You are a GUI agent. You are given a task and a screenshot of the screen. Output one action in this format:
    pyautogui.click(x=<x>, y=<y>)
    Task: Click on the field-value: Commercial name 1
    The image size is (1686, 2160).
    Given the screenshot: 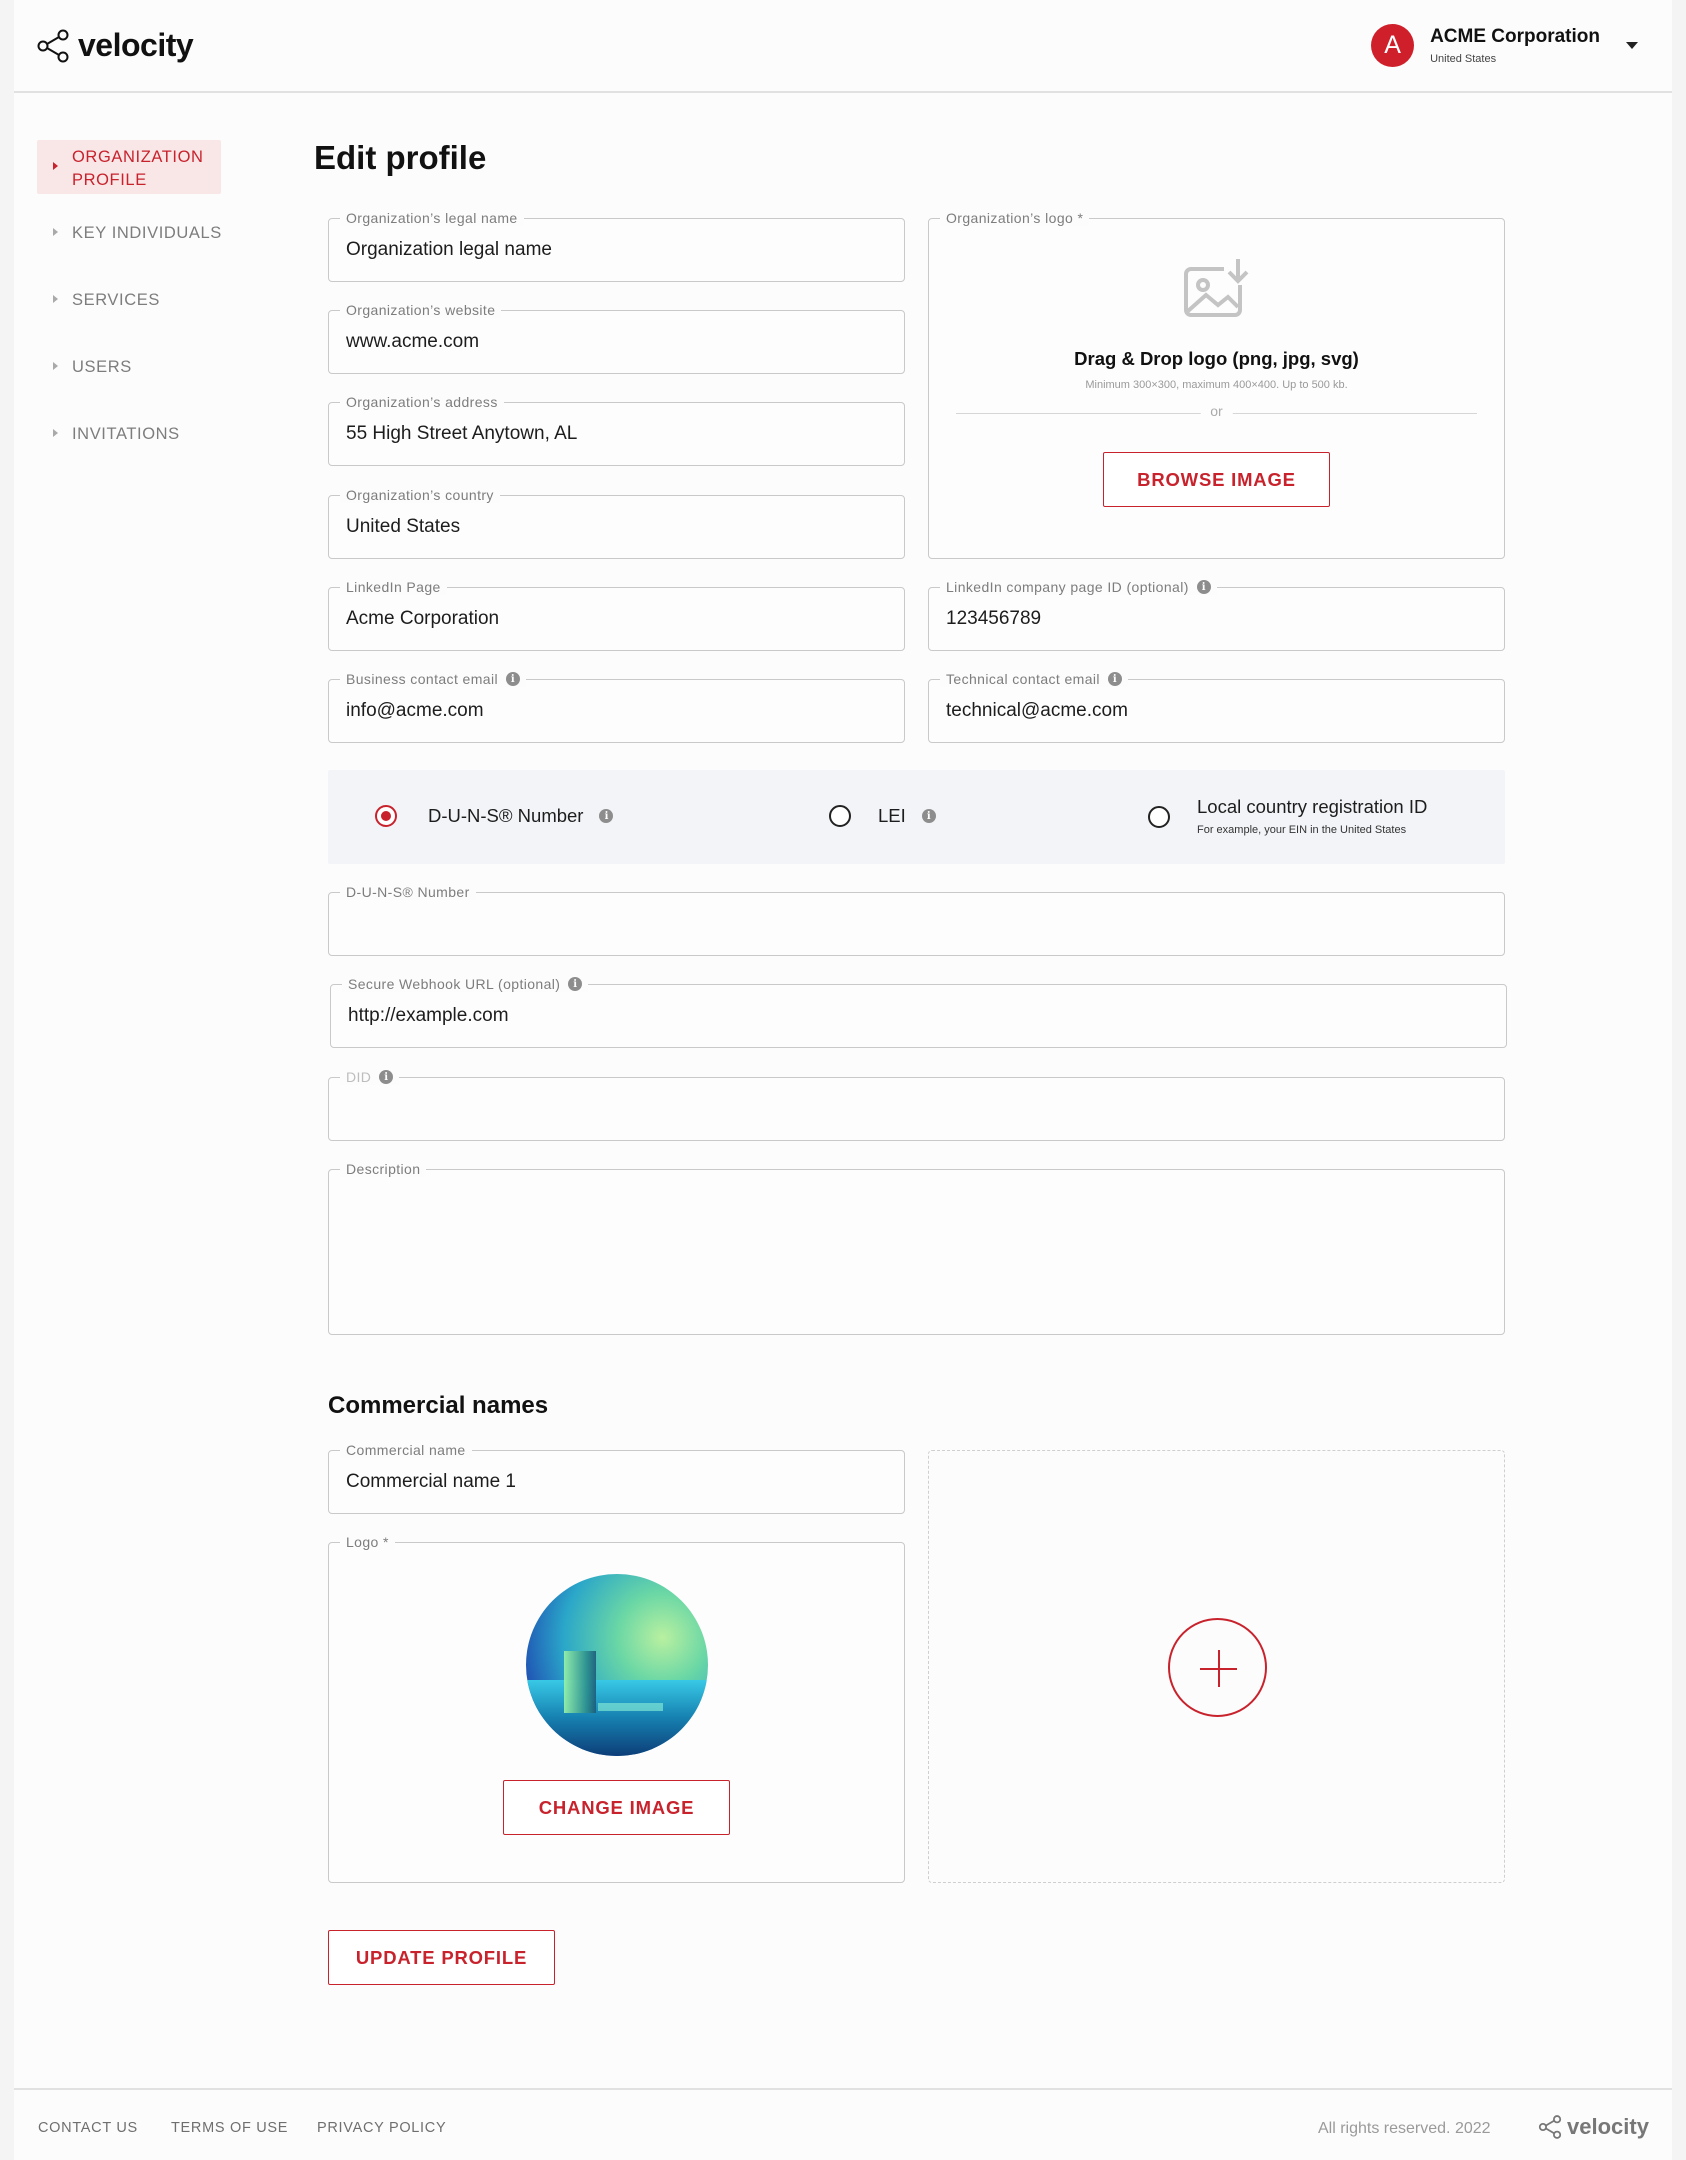 What is the action you would take?
    pyautogui.click(x=431, y=1481)
    